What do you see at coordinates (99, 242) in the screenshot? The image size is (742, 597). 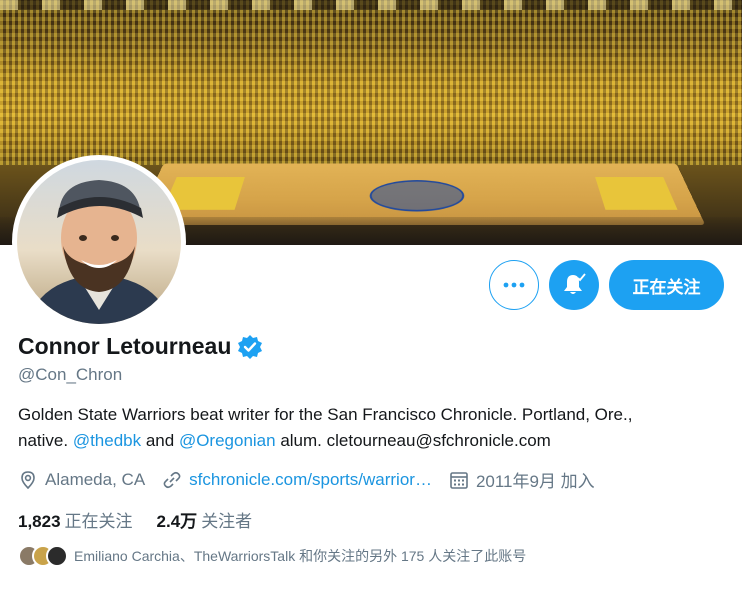 I see `profile-avatar` at bounding box center [99, 242].